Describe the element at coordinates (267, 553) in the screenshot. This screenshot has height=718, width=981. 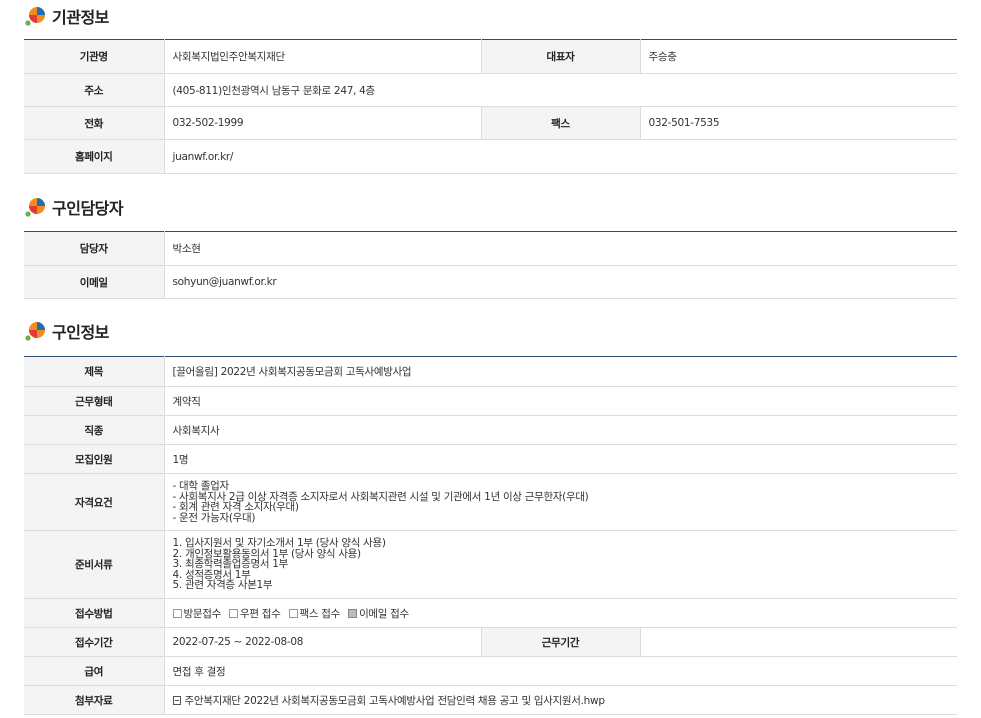
I see `docs-line: 2. 개인정보활용동의서 1부 (당사 양식 사용)` at that location.